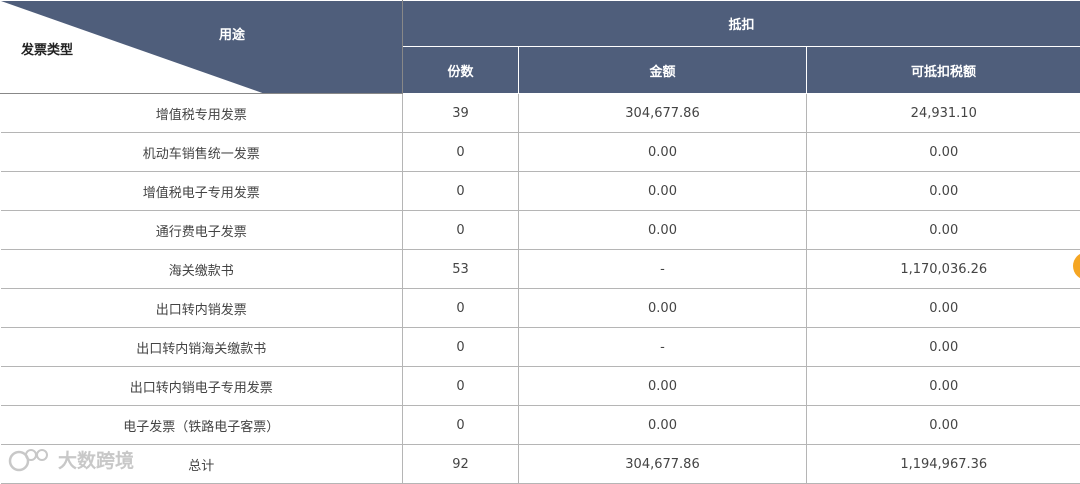 Image resolution: width=1080 pixels, height=484 pixels. I want to click on header-row-1: 用途 发票类型 抵扣, so click(540, 24).